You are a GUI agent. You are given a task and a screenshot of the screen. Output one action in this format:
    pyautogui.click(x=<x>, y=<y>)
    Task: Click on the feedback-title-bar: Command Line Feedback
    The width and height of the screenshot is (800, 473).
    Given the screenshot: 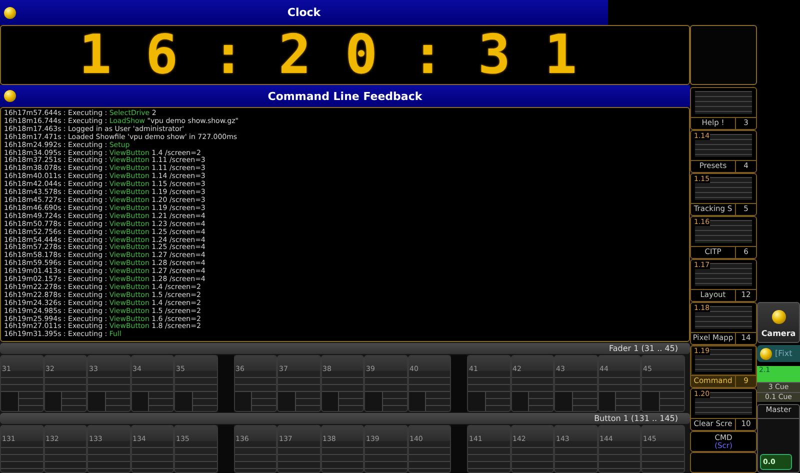 What is the action you would take?
    pyautogui.click(x=345, y=96)
    